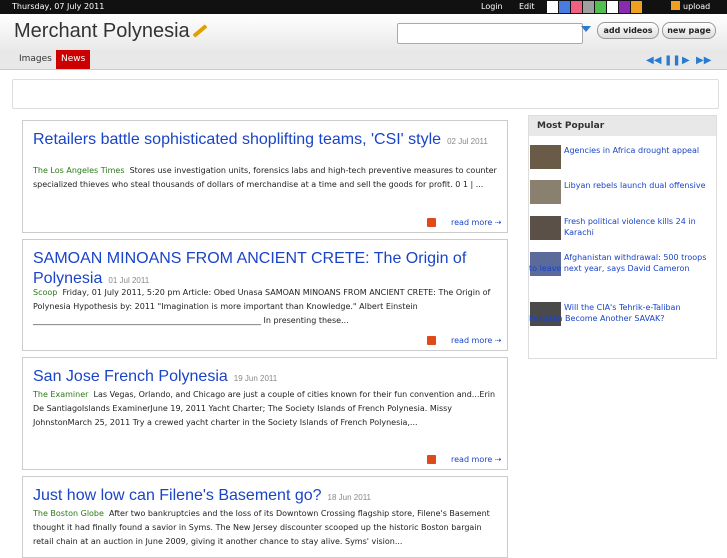  Describe the element at coordinates (490, 33) in the screenshot. I see `search-input` at that location.